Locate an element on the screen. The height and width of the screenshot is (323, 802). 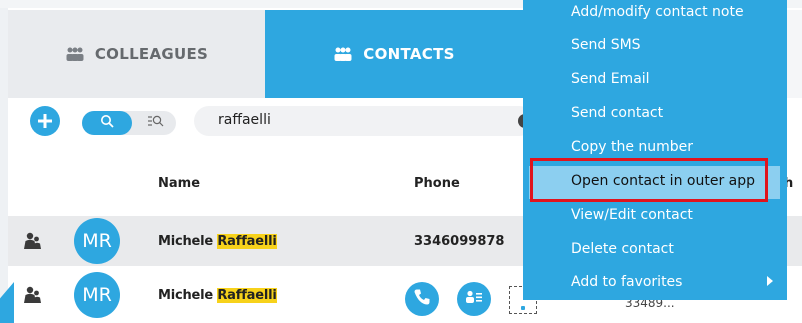
search-query-text: raffaelli is located at coordinates (244, 120).